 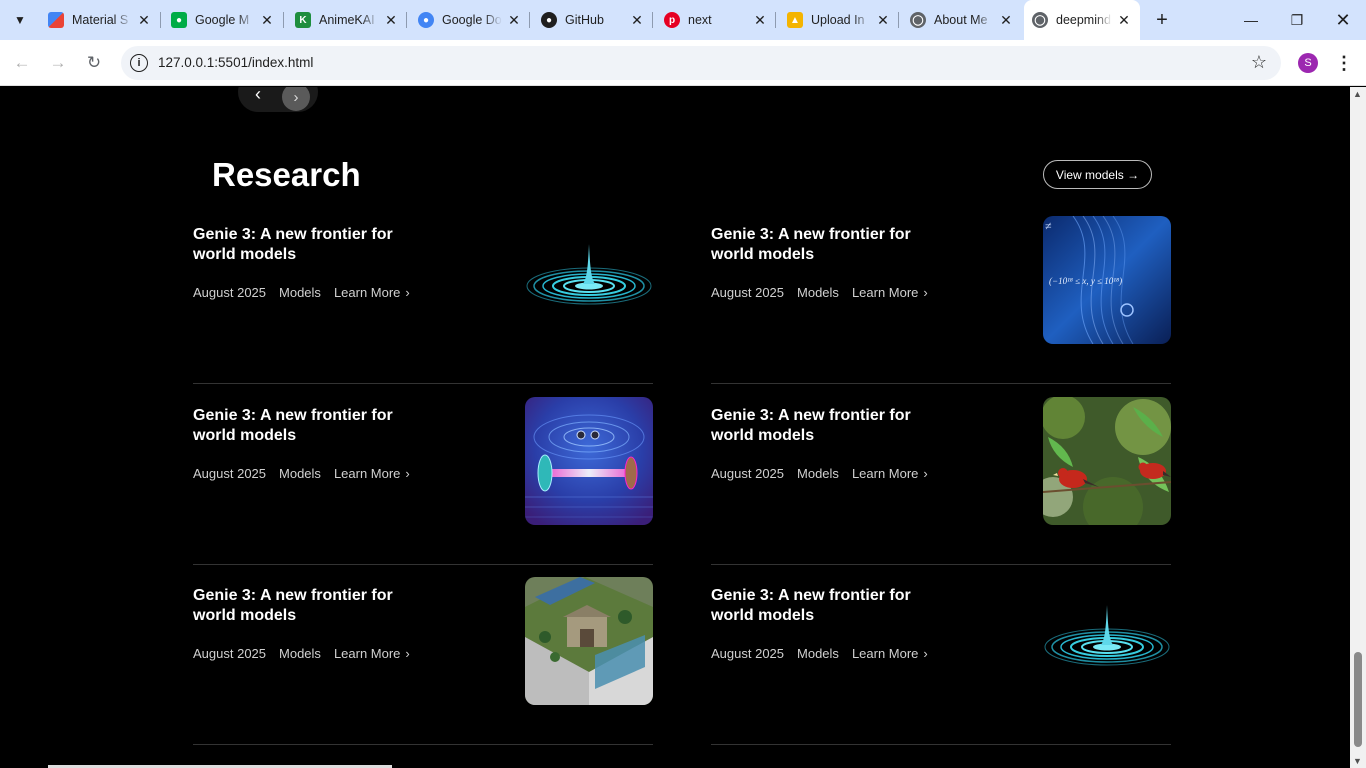 I want to click on pinterest-icon: p, so click(x=672, y=20).